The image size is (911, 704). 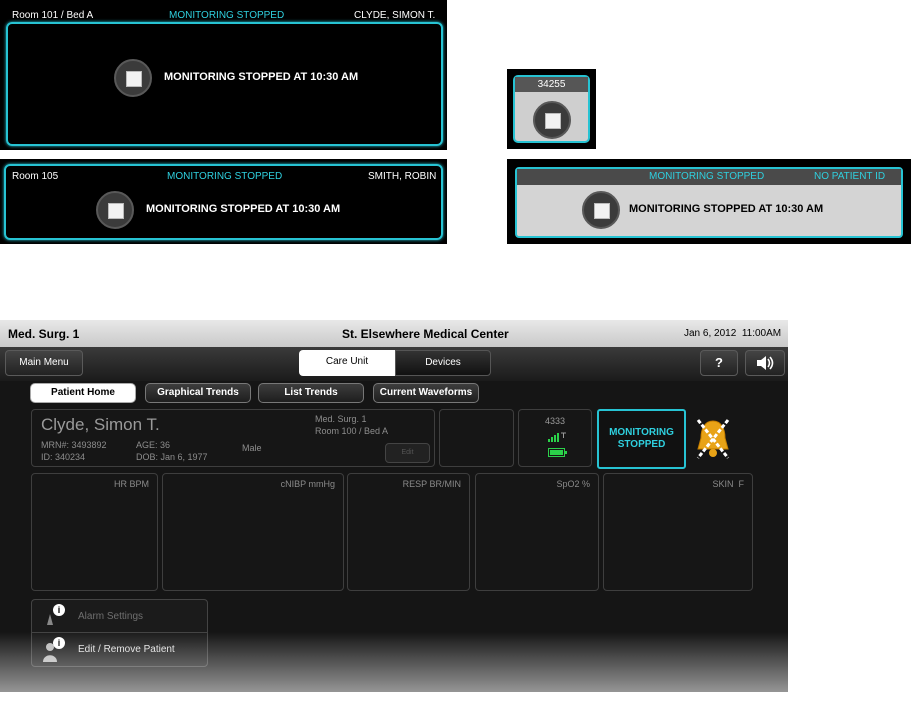 I want to click on edit-remove-patient-item: i Edit / Remove Patient, so click(x=119, y=650).